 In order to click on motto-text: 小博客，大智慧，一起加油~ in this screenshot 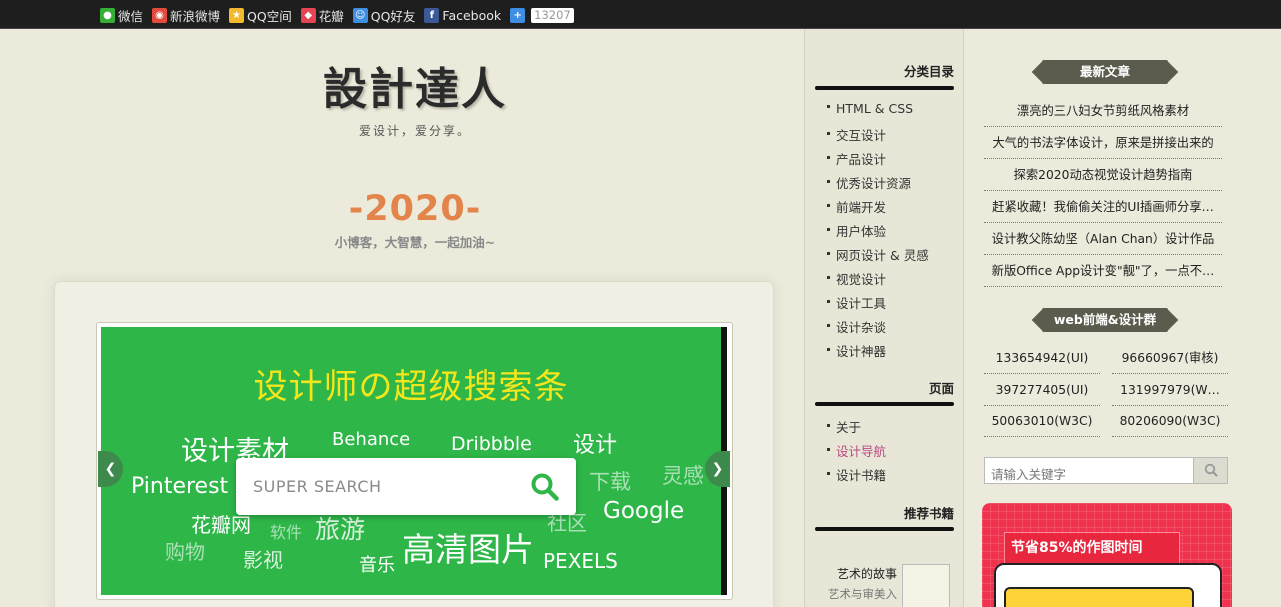, I will do `click(415, 242)`.